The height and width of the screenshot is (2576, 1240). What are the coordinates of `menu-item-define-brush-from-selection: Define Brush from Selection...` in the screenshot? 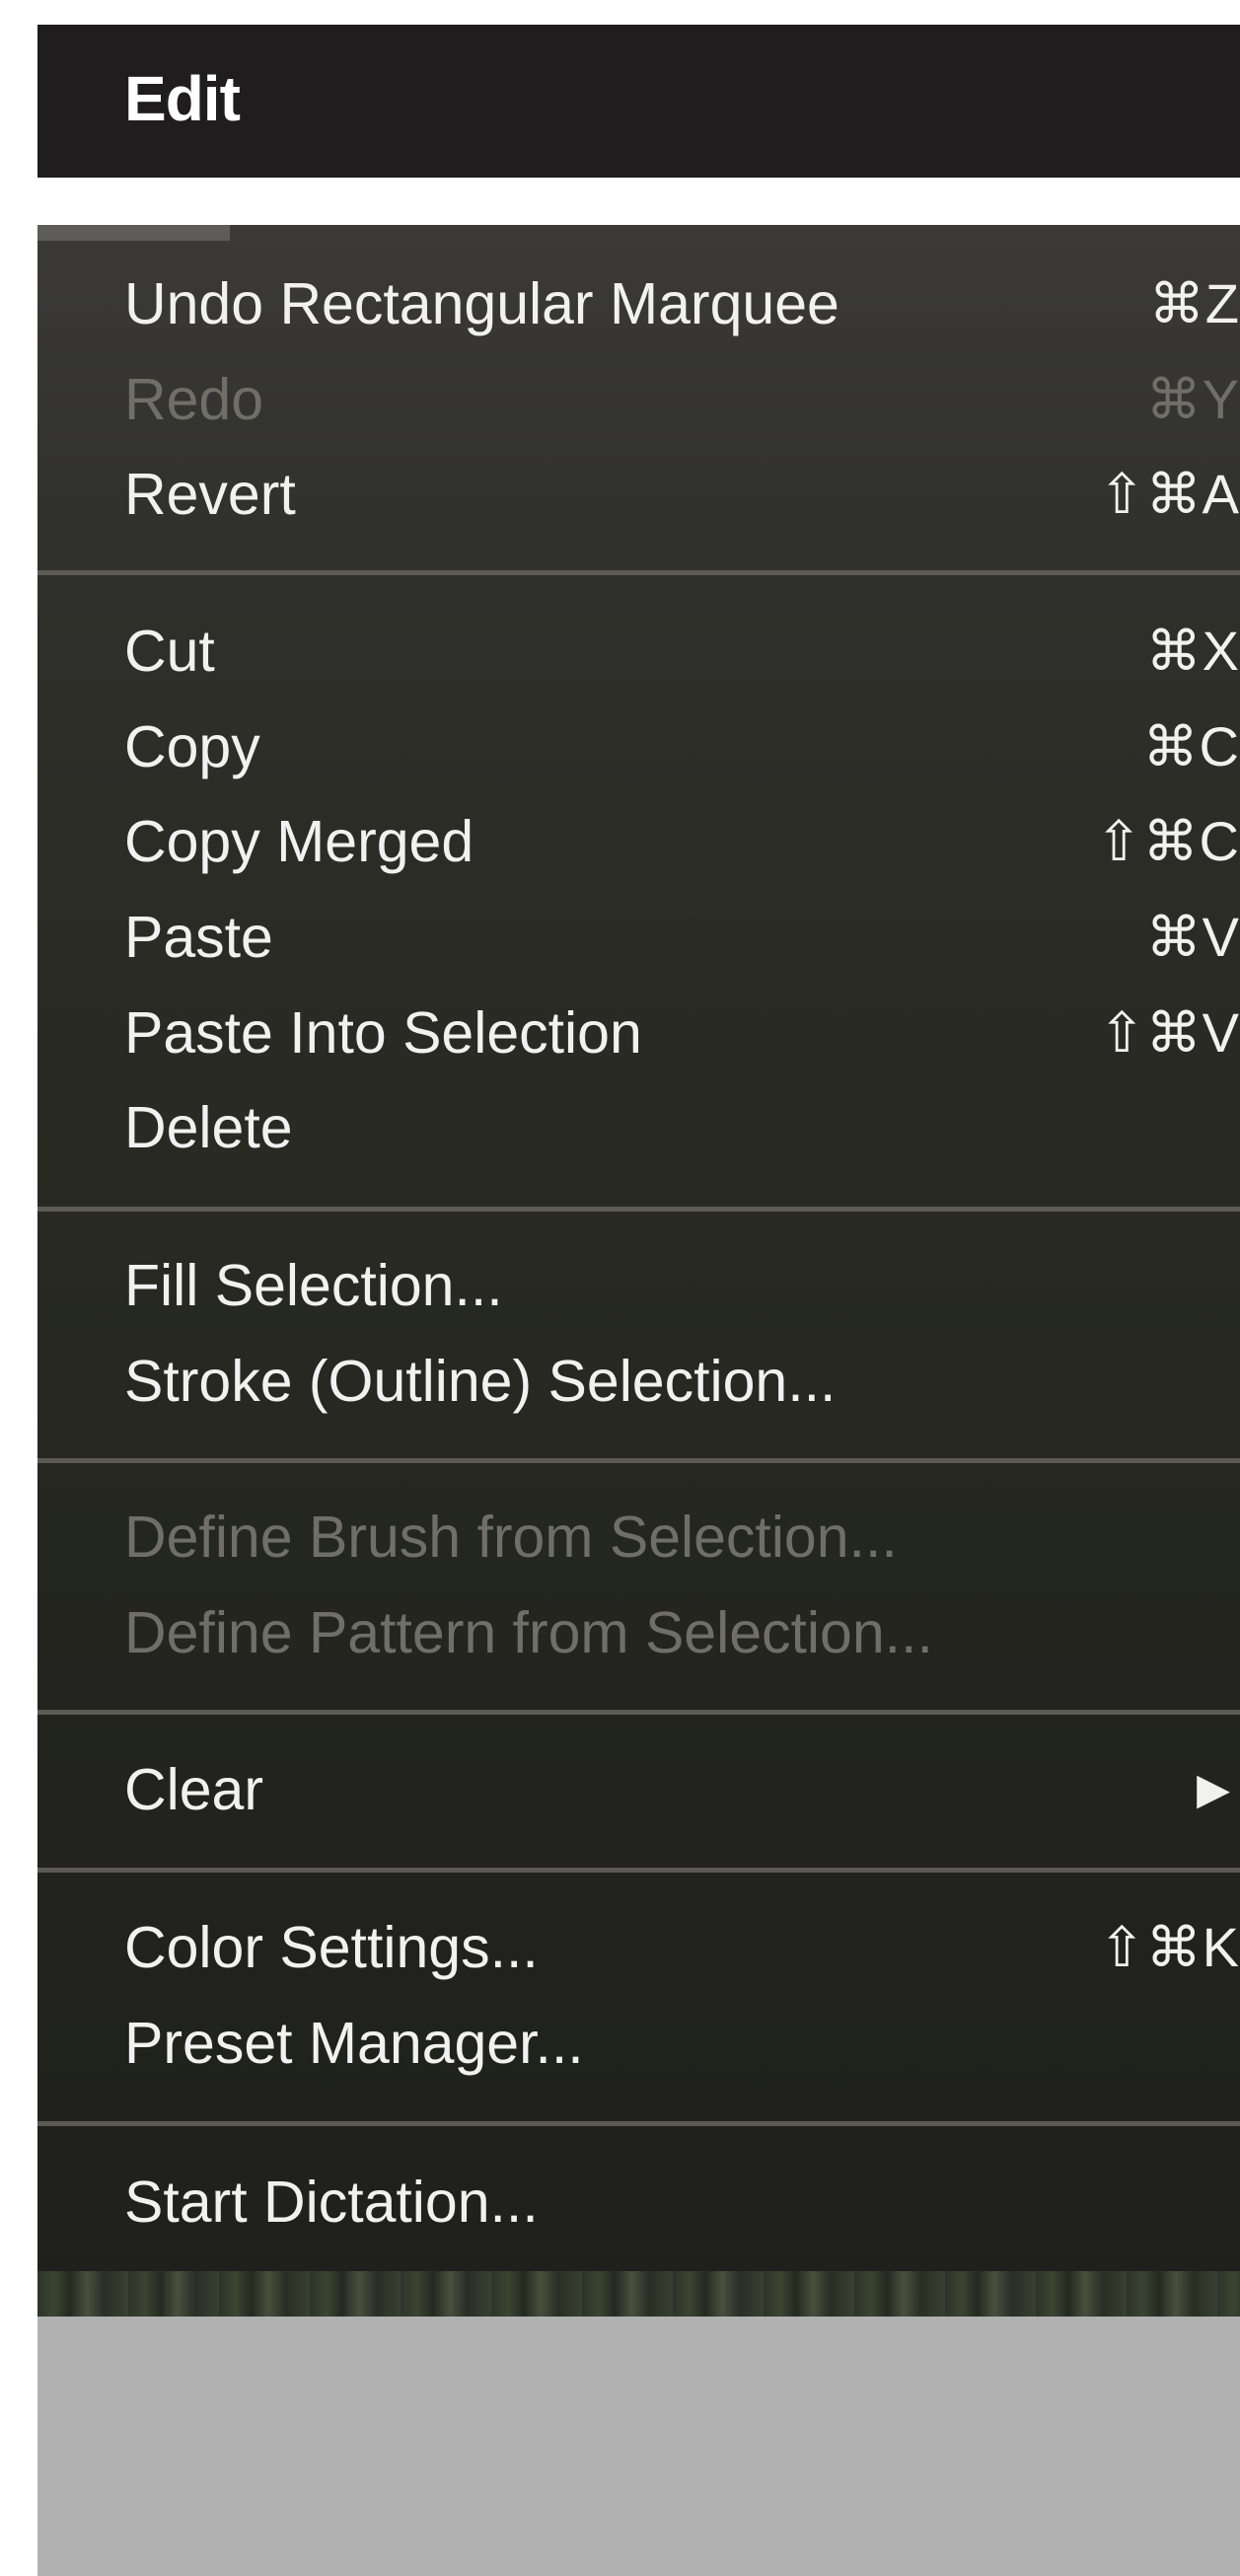 It's located at (682, 1537).